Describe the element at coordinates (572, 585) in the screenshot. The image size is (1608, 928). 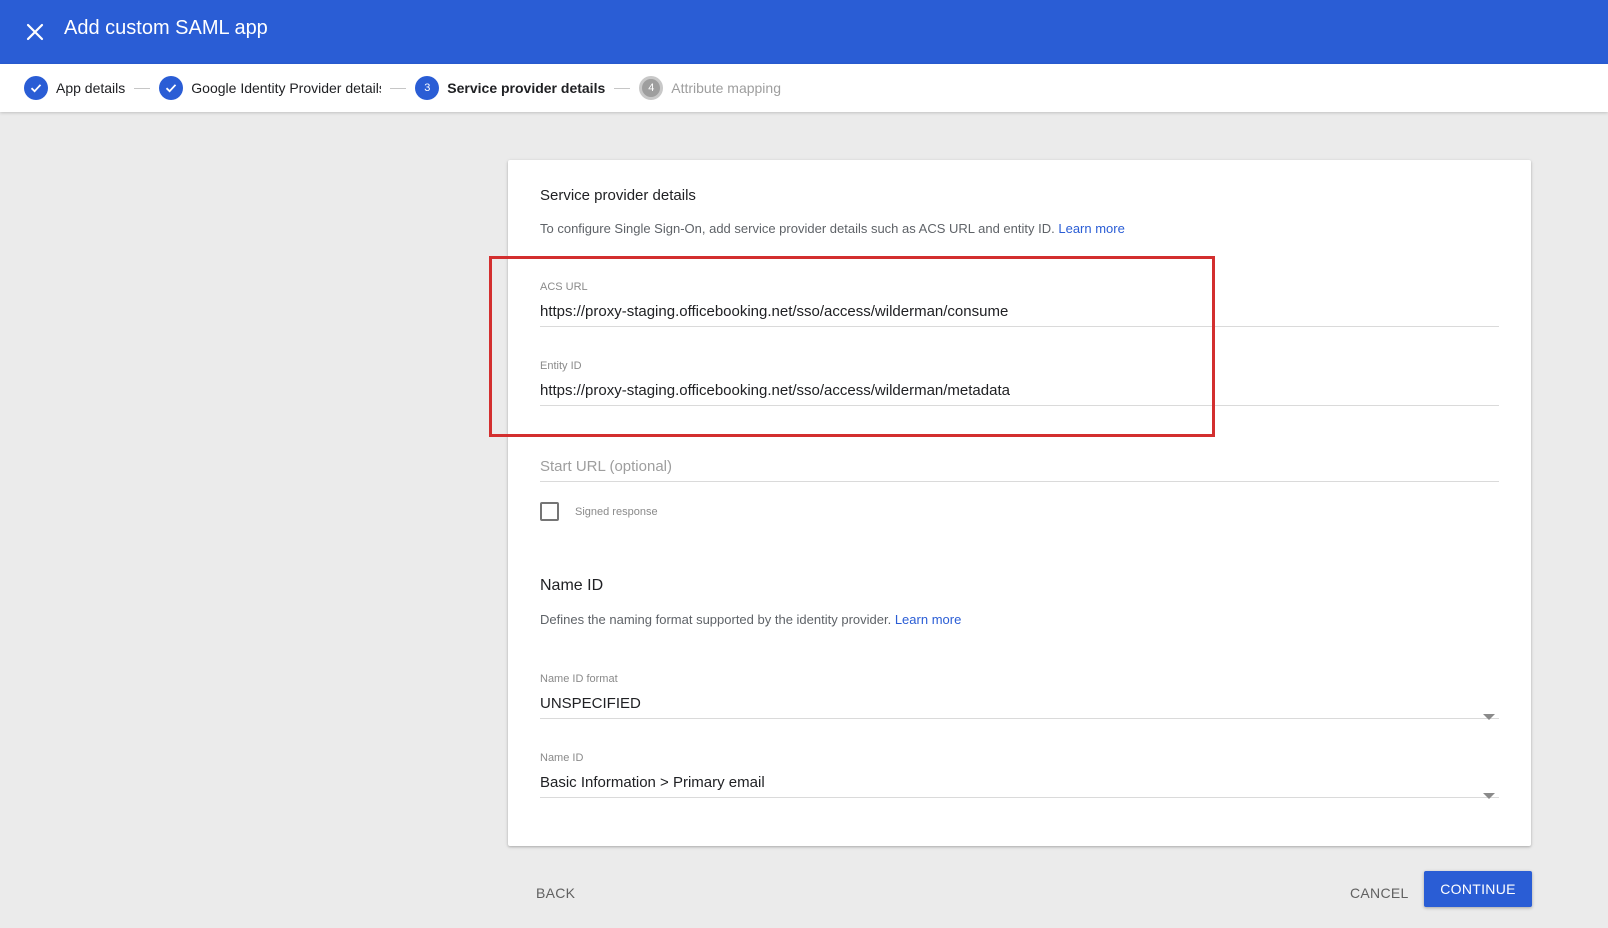
I see `section-title-name-id: Name ID` at that location.